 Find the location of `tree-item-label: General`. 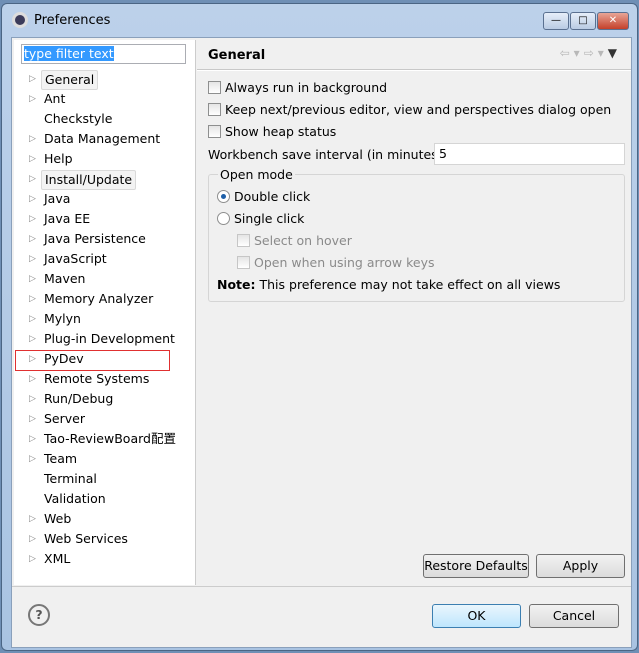

tree-item-label: General is located at coordinates (70, 80).